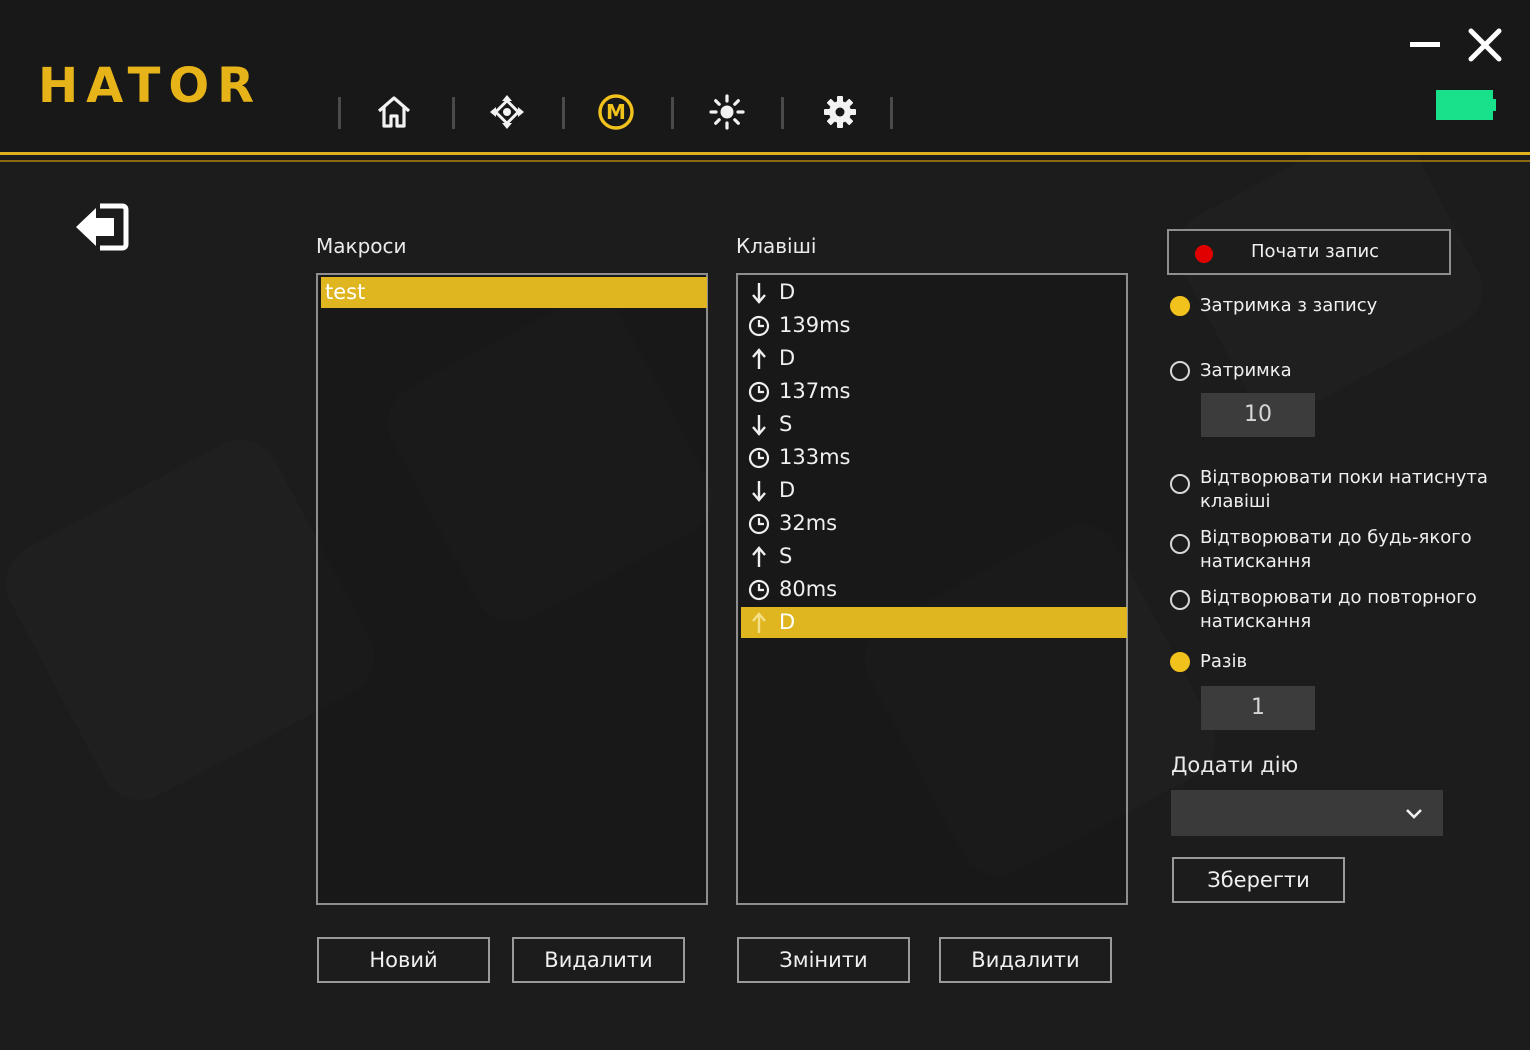 The width and height of the screenshot is (1530, 1050). Describe the element at coordinates (1336, 549) in the screenshot. I see `play-until-any-label: Відтворювати до будь-якого натискання` at that location.